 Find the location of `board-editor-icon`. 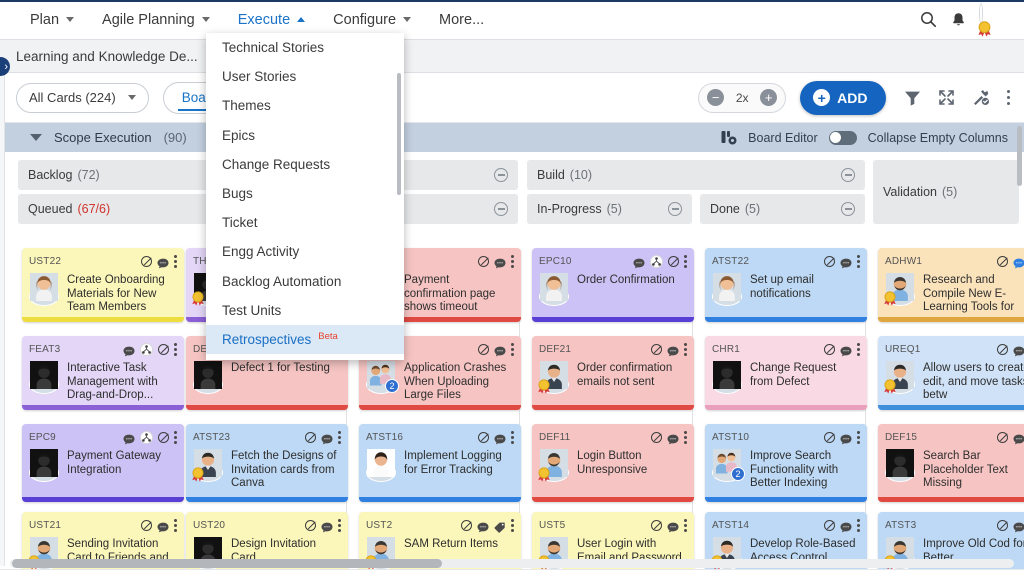

board-editor-icon is located at coordinates (729, 137).